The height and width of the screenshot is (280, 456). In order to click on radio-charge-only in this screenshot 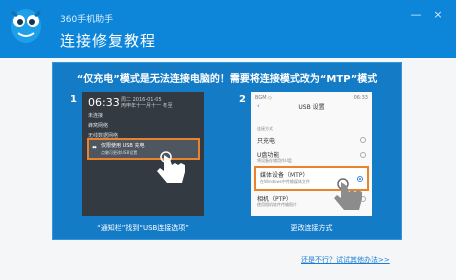, I will do `click(363, 140)`.